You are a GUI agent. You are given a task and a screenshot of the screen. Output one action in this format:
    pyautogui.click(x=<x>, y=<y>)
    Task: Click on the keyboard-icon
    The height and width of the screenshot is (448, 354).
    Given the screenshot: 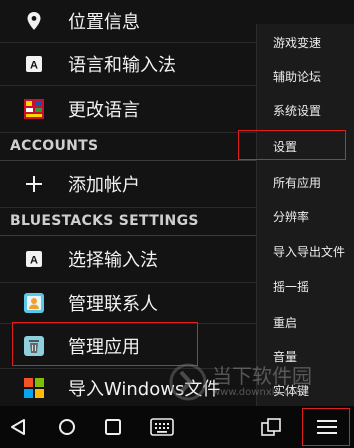 What is the action you would take?
    pyautogui.click(x=162, y=427)
    